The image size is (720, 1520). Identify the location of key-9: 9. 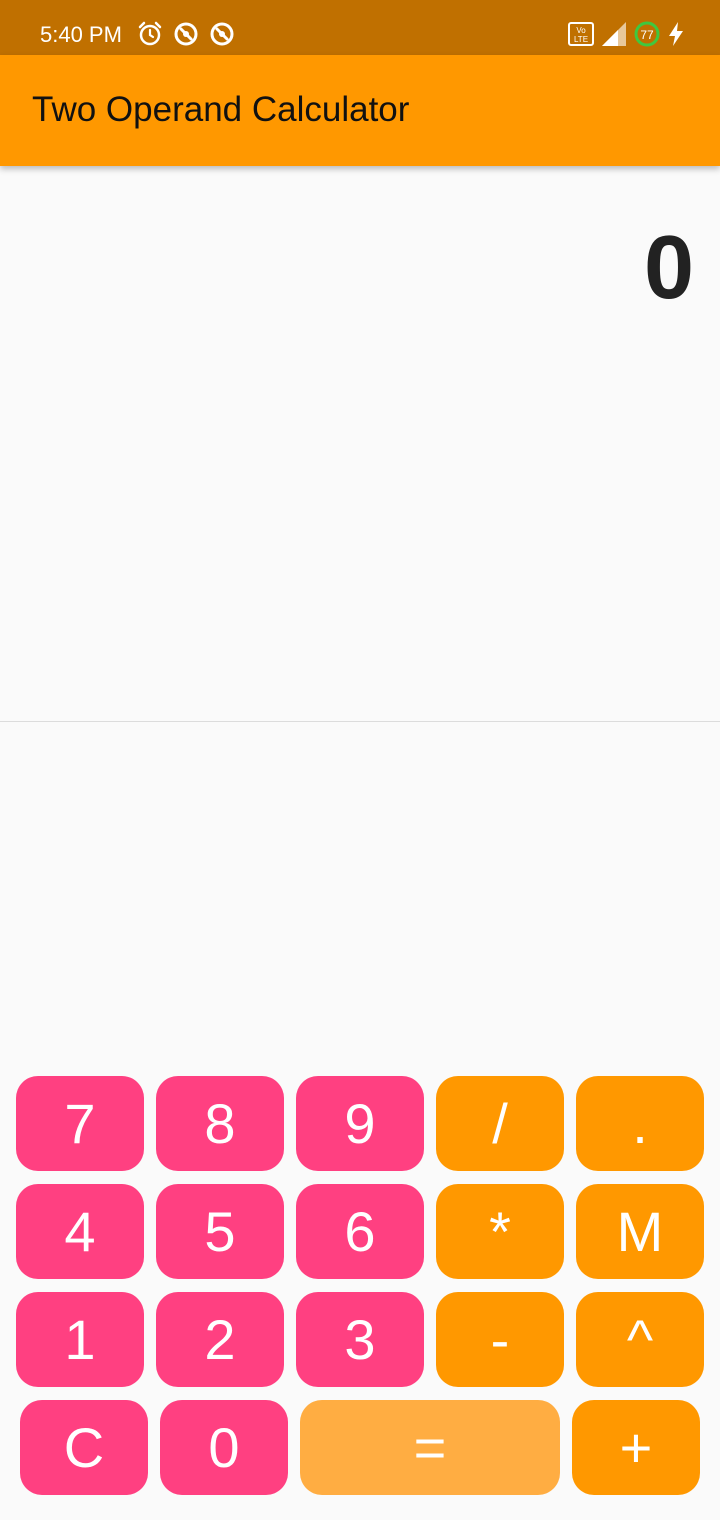
(360, 1123).